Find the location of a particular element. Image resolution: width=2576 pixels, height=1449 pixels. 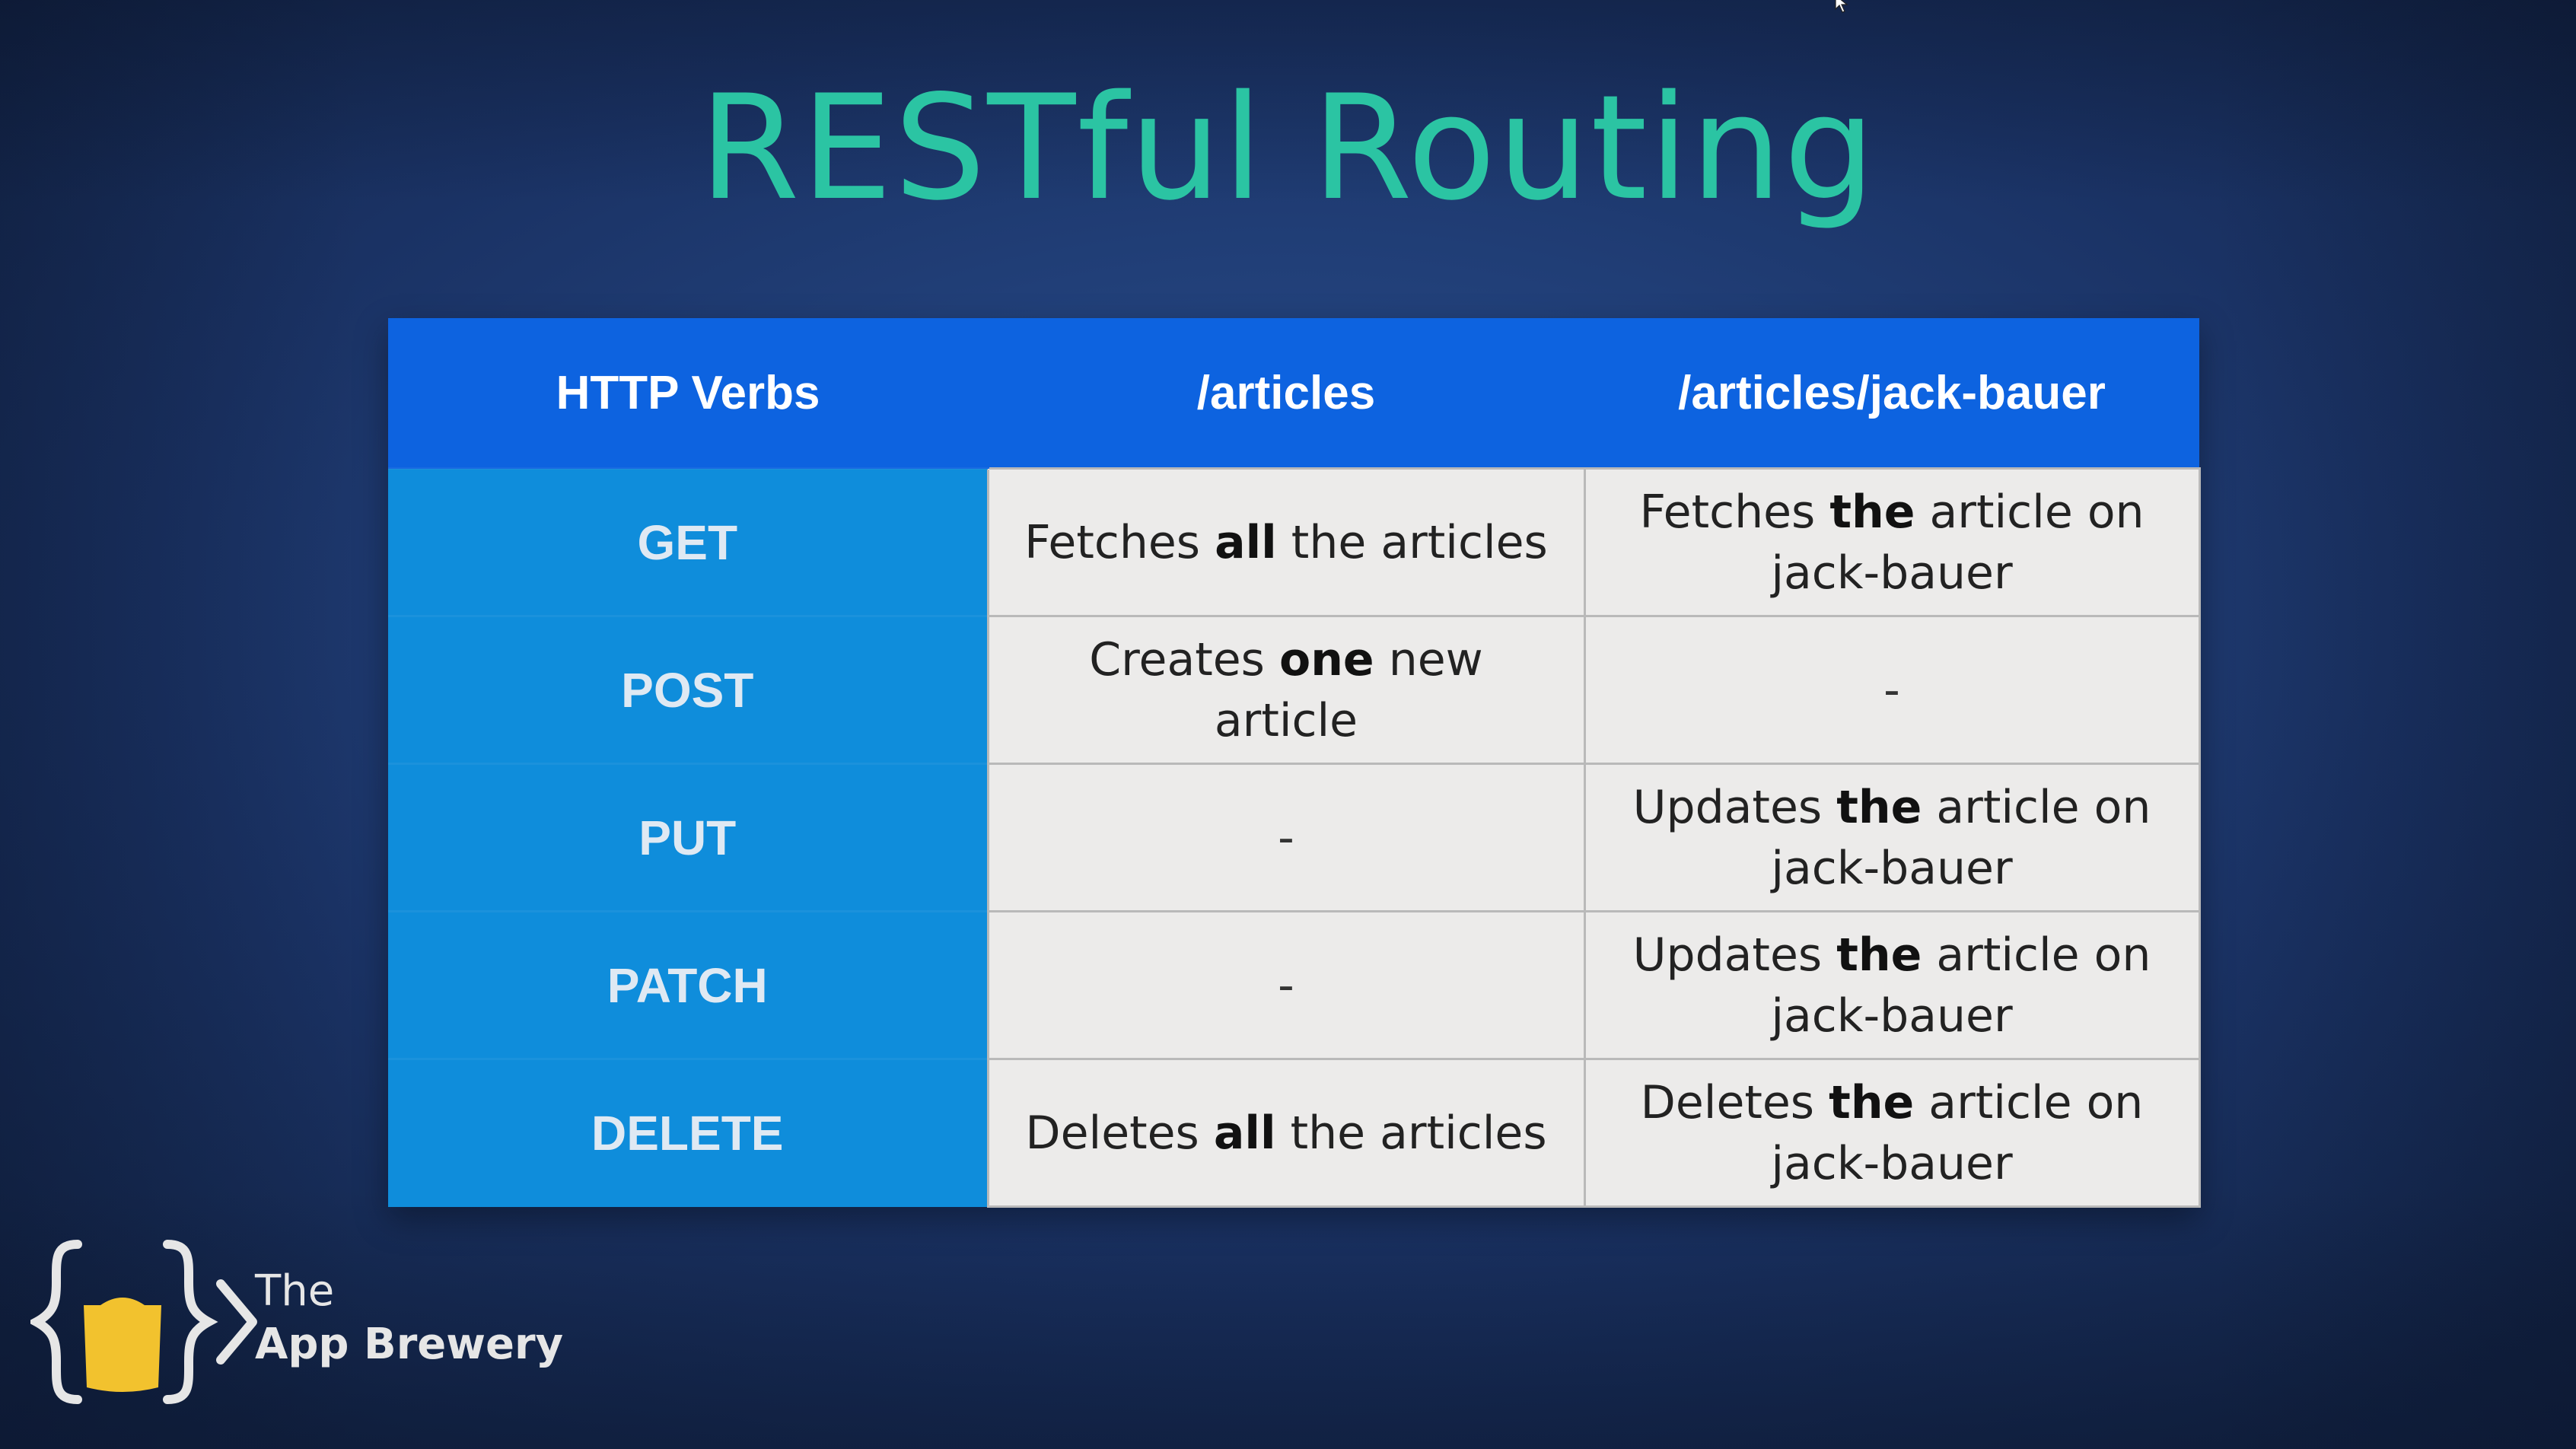

single-article-cell: Fetches the article on jack-bauer is located at coordinates (1892, 542).